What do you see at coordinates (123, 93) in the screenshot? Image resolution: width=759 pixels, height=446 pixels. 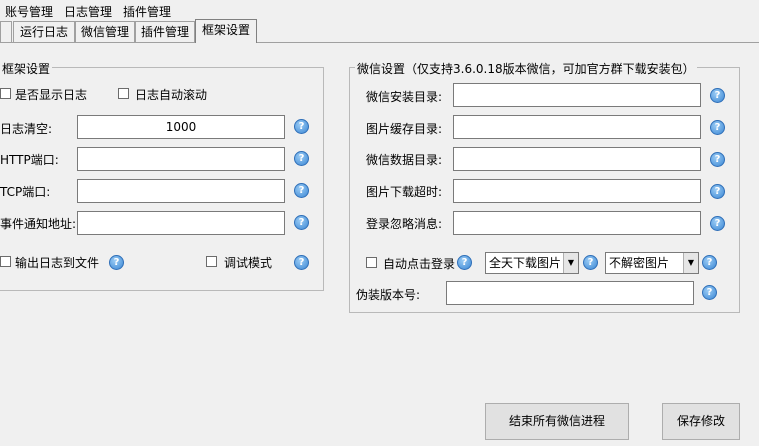 I see `auto-scroll-checkbox` at bounding box center [123, 93].